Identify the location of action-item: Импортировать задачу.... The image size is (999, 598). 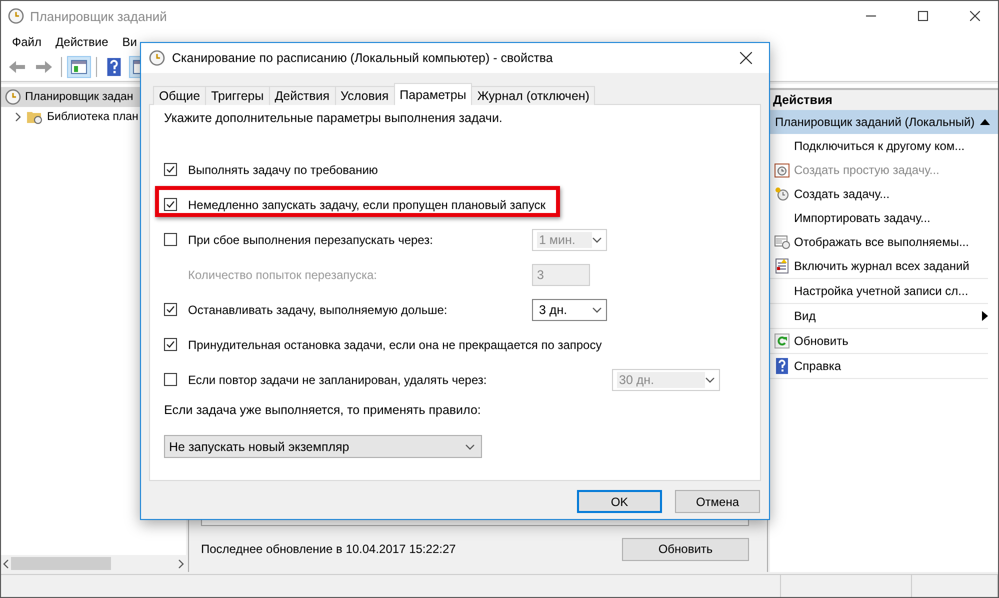
(879, 218).